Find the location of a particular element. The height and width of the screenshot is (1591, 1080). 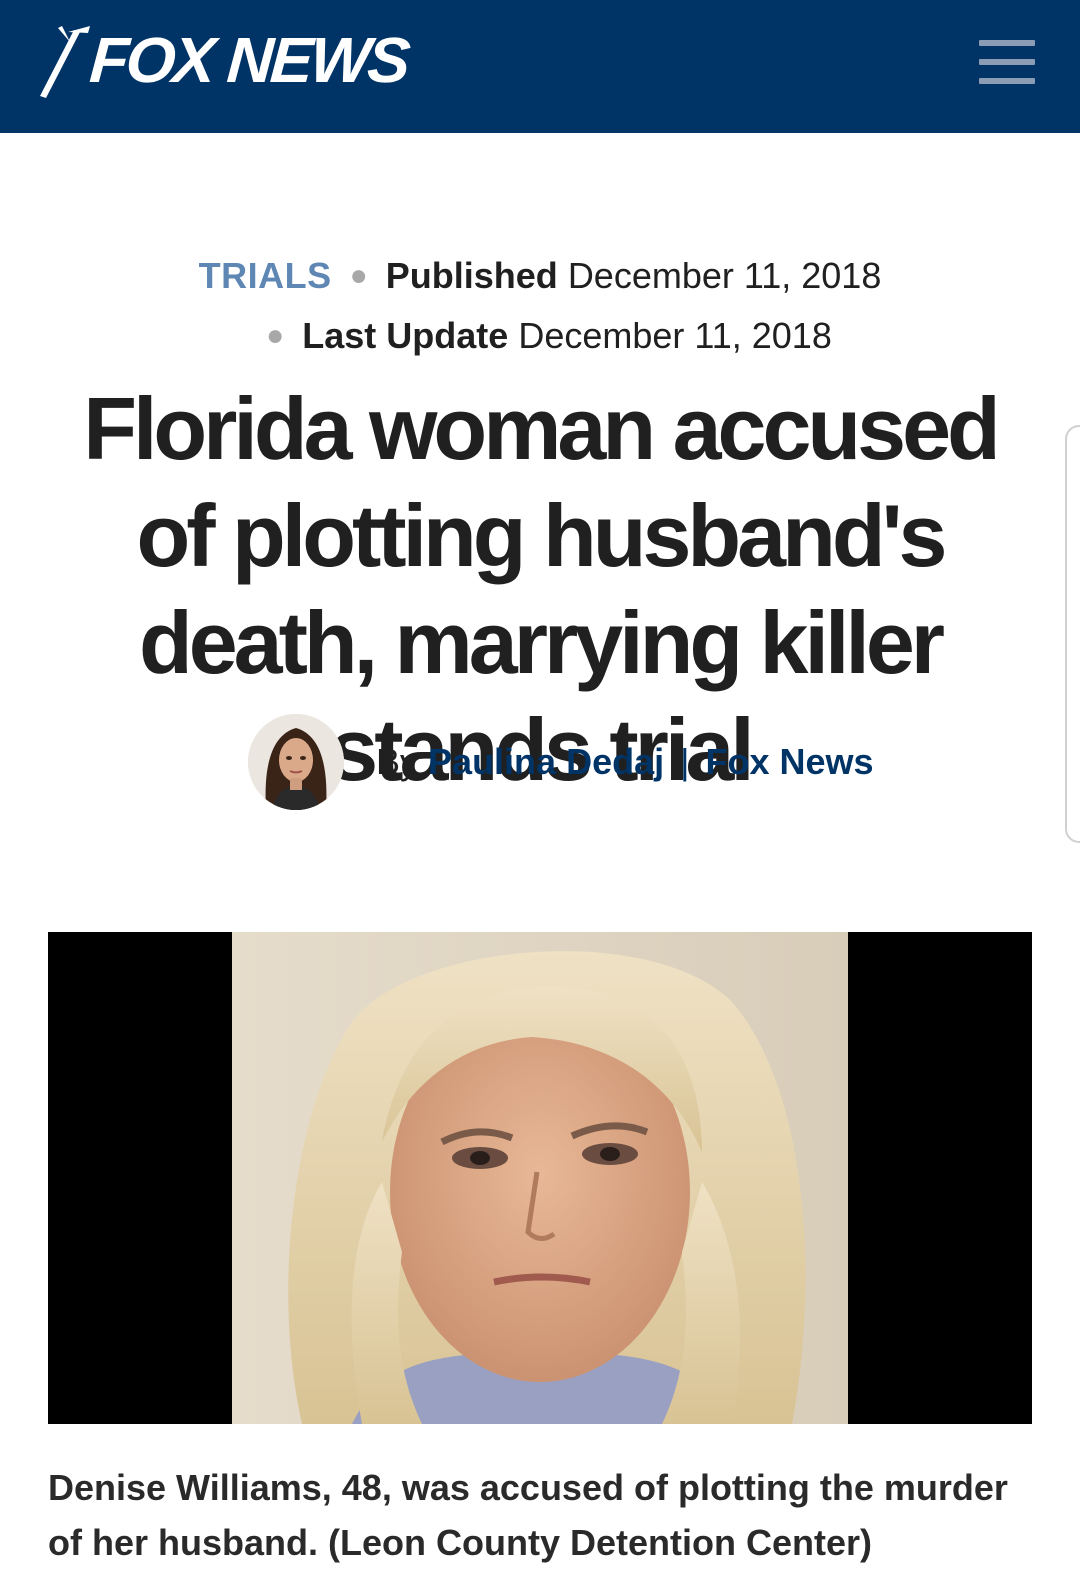

category-link: TRIALS is located at coordinates (265, 275).